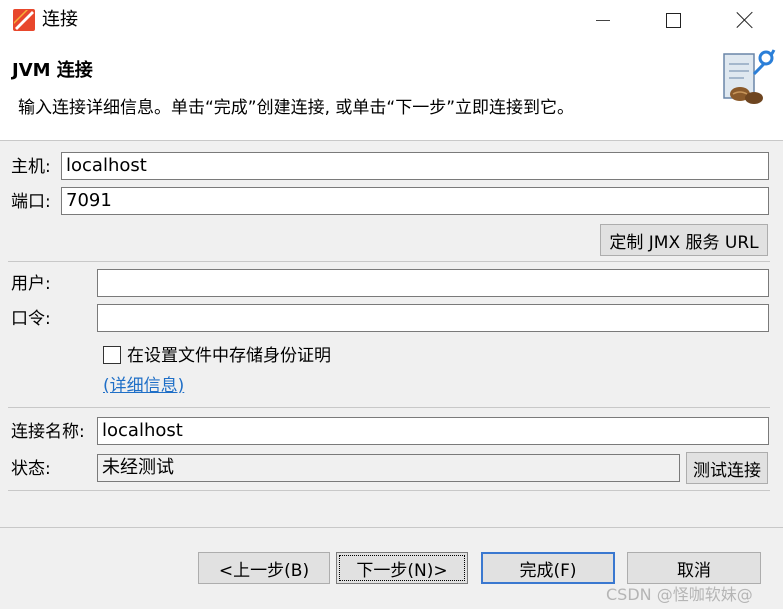 The height and width of the screenshot is (609, 783). I want to click on test-connection-button: 测试连接, so click(727, 468).